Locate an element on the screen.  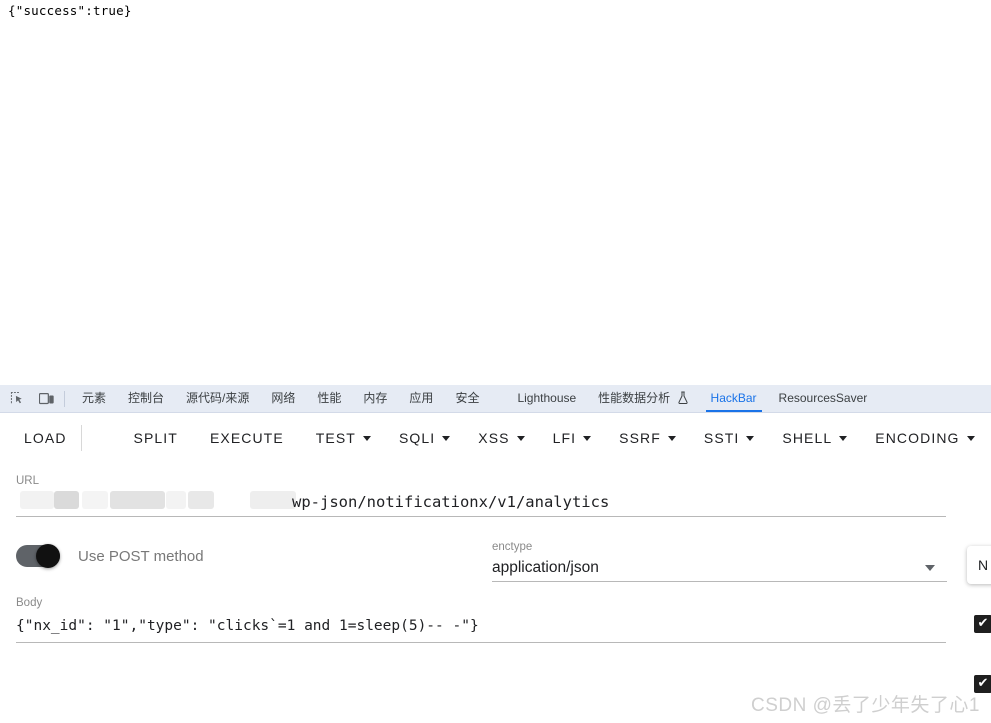
lfi-menu-button: LFI is located at coordinates (572, 438).